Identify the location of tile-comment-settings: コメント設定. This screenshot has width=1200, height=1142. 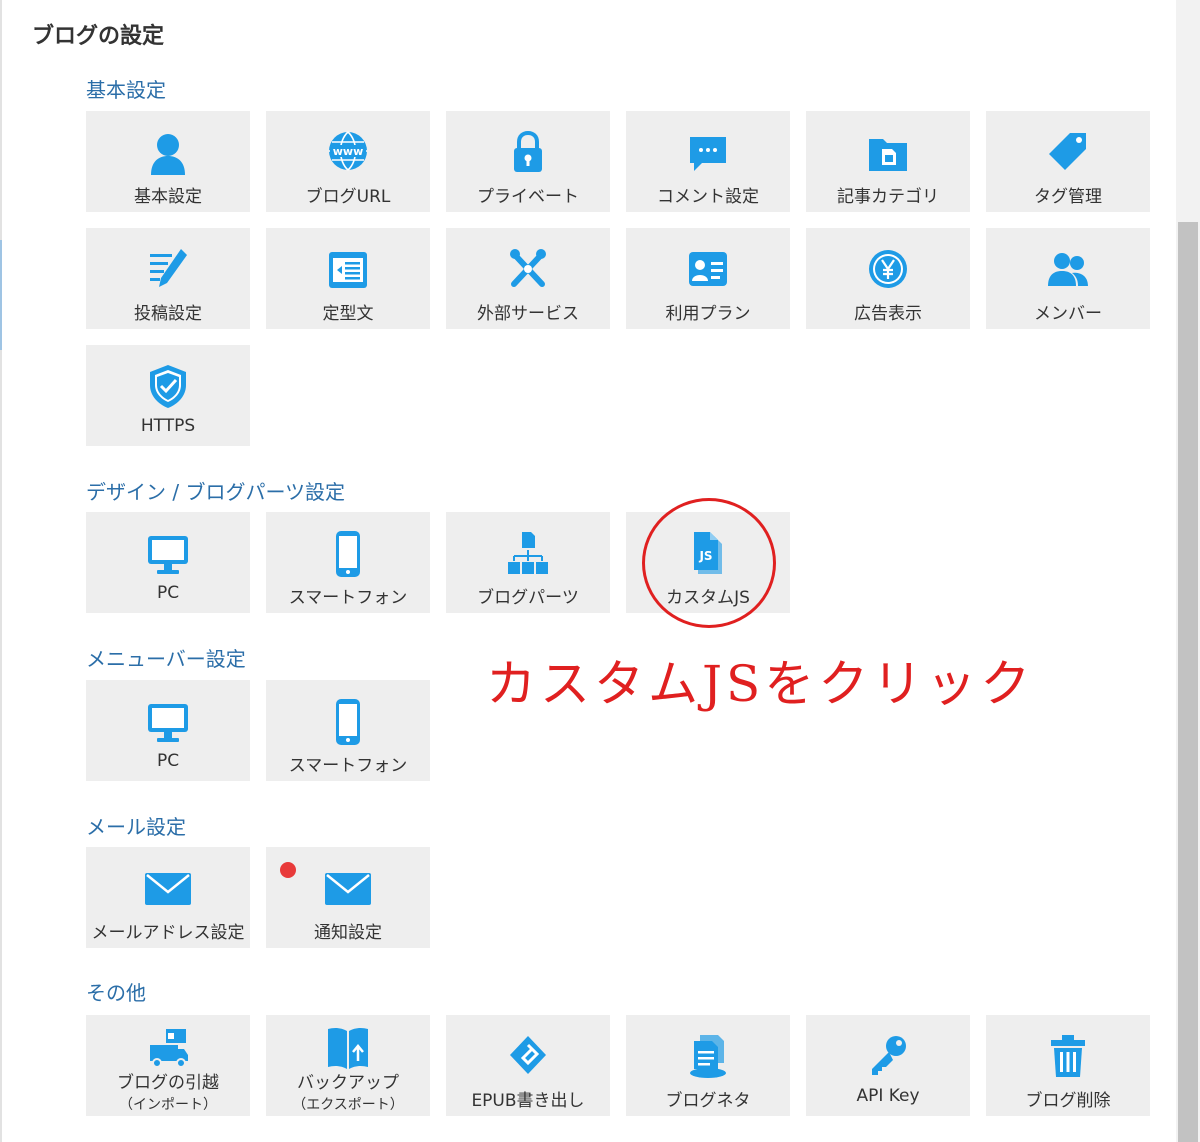
(708, 161).